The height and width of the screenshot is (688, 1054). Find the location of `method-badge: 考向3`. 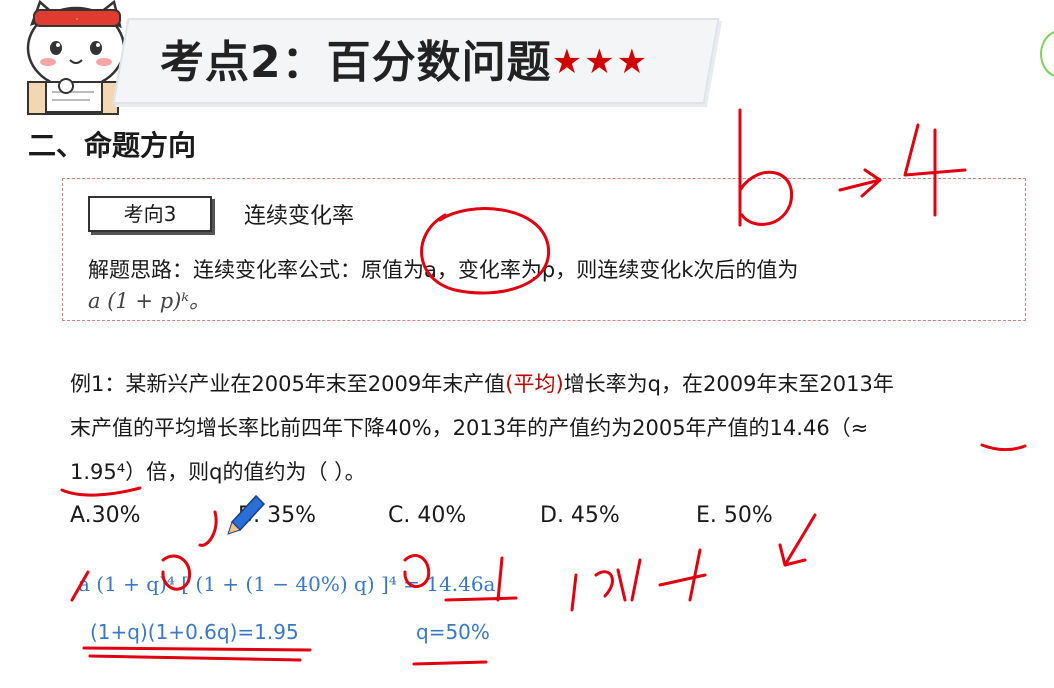

method-badge: 考向3 is located at coordinates (150, 214).